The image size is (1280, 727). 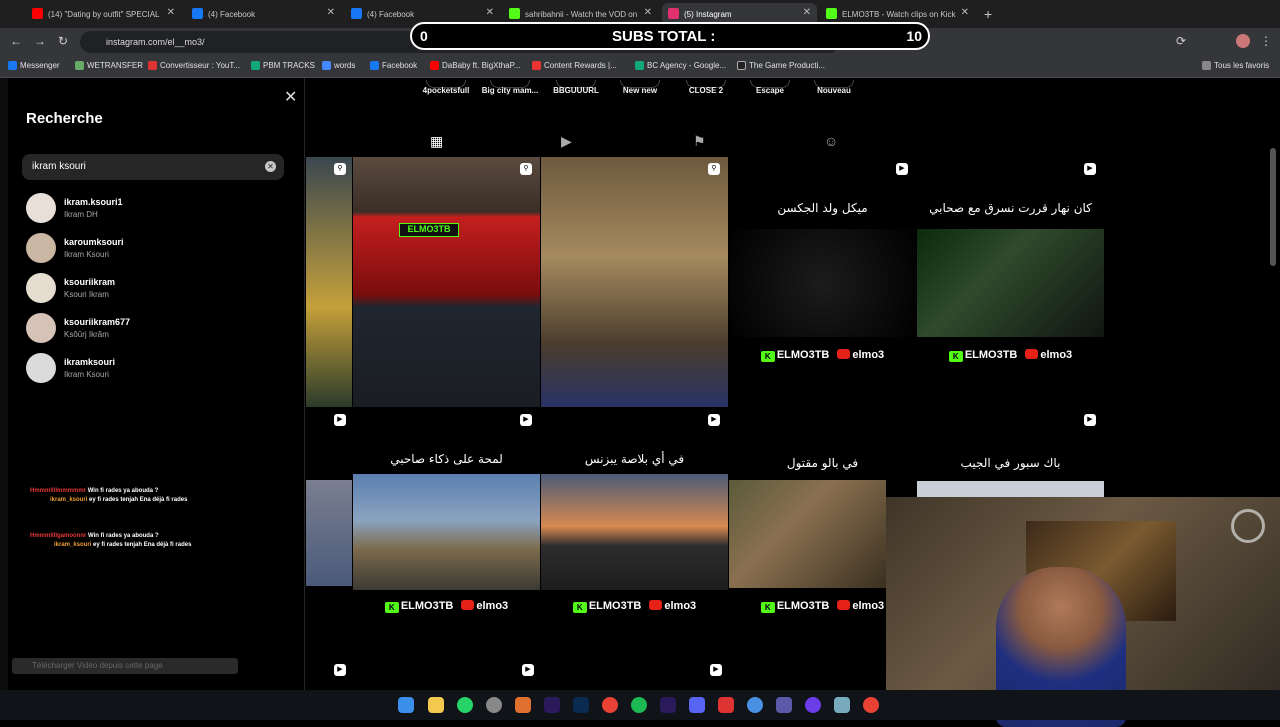 I want to click on spotify-icon, so click(x=639, y=705).